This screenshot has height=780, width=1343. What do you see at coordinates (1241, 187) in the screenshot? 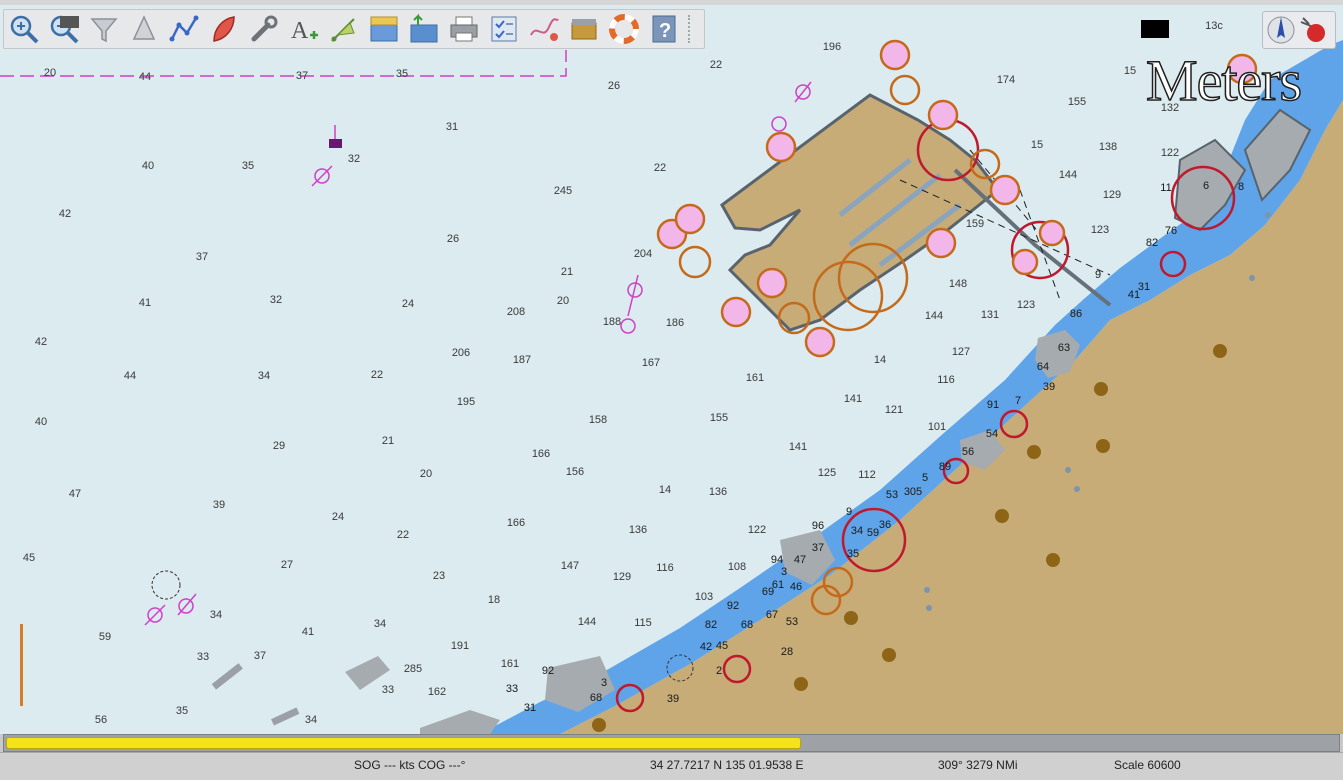
I see `sounding-label: 8` at bounding box center [1241, 187].